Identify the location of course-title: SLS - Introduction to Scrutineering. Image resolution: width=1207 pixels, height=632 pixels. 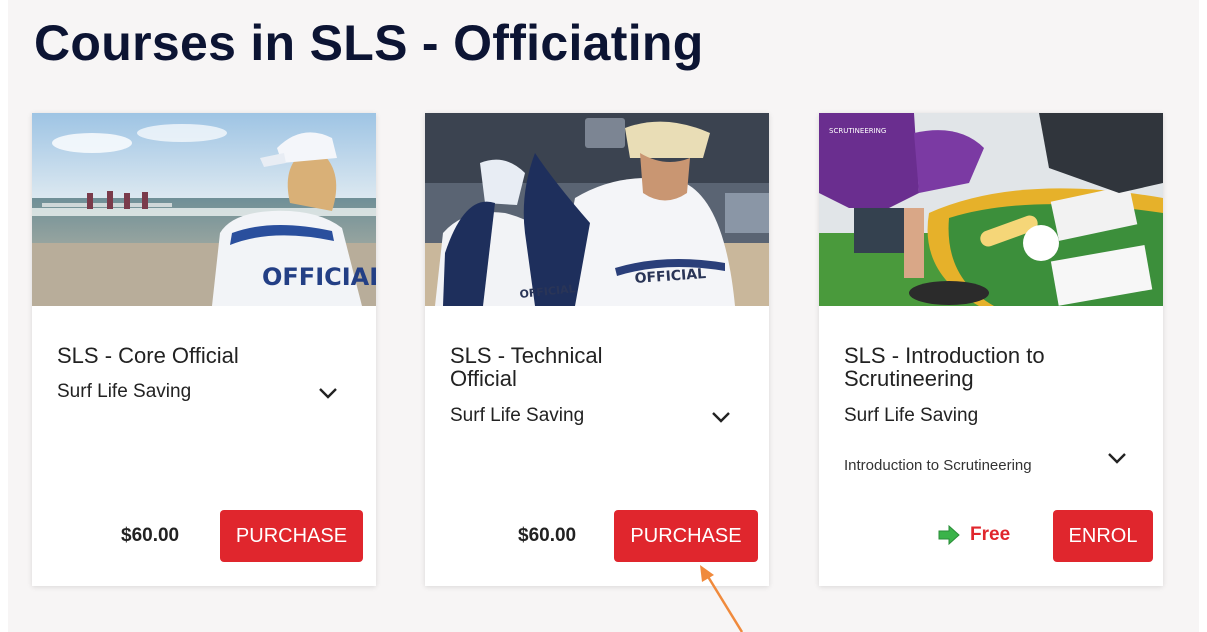
(971, 367).